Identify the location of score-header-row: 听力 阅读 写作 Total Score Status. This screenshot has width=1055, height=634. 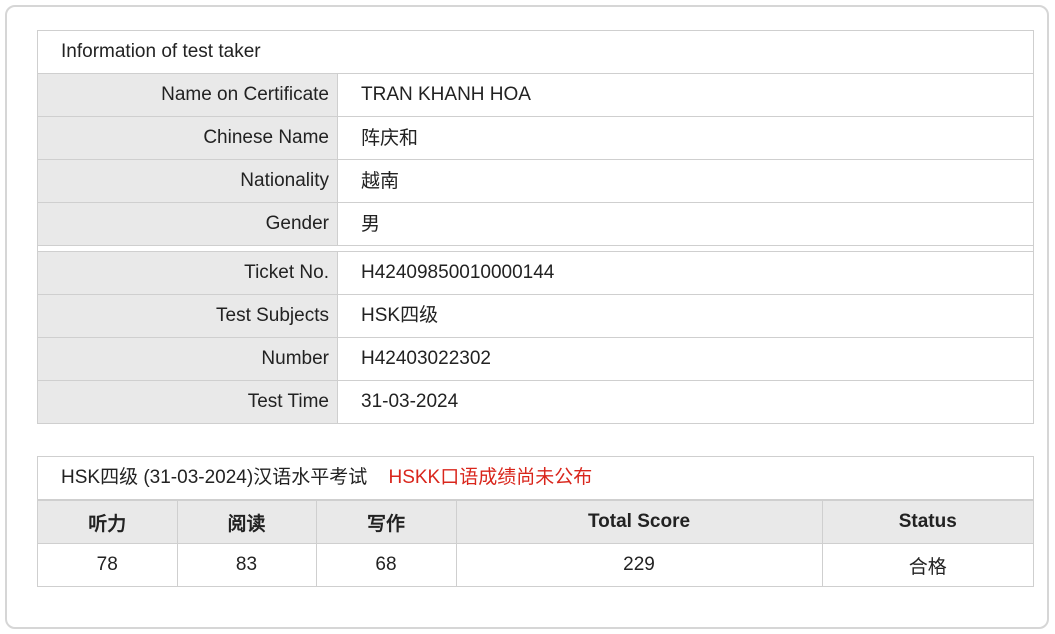
(535, 522).